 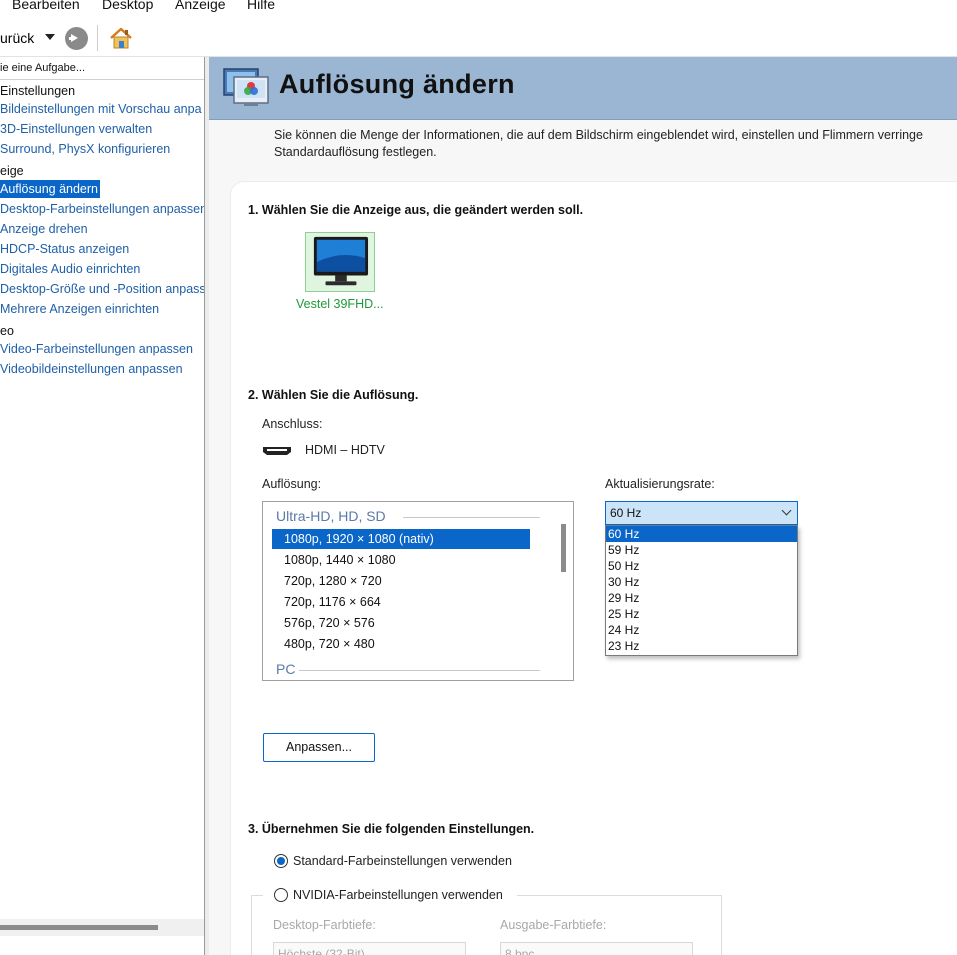 What do you see at coordinates (50, 189) in the screenshot?
I see `sidebar-item-change-resolution: Auflösung ändern` at bounding box center [50, 189].